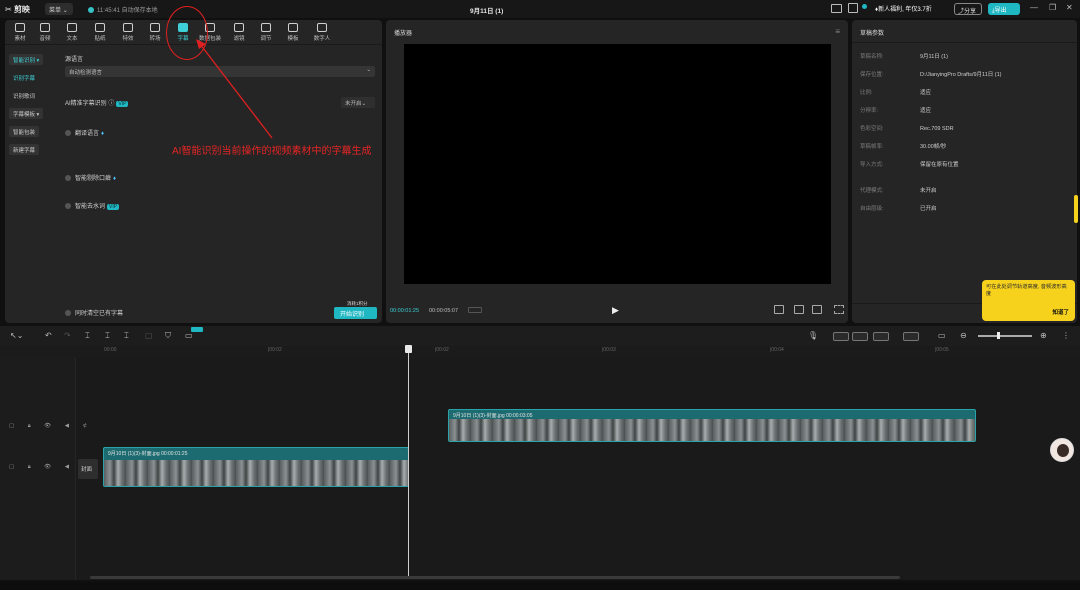 This screenshot has width=1080, height=590. Describe the element at coordinates (88, 469) in the screenshot. I see `cover-button: 封面` at that location.